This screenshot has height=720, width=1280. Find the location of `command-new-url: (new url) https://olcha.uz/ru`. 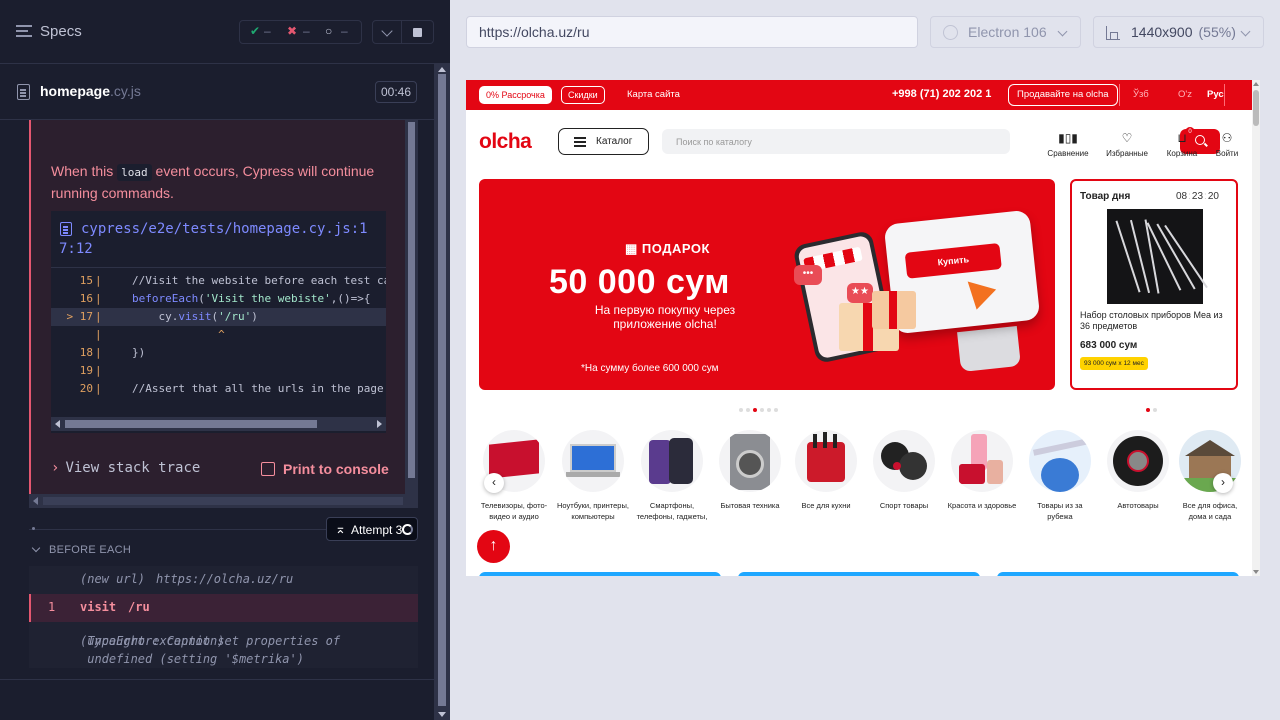

command-new-url: (new url) https://olcha.uz/ru is located at coordinates (223, 580).